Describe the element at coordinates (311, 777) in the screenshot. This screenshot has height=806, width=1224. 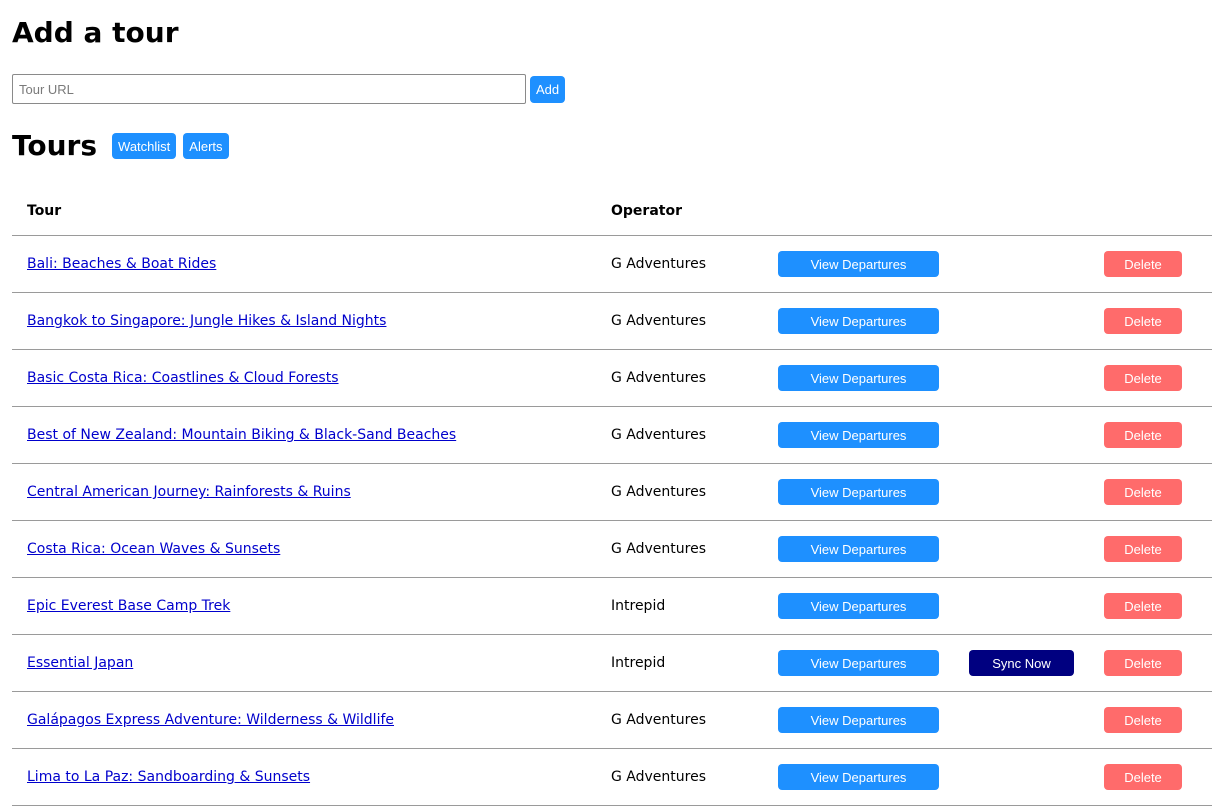
I see `tour-cell: Lima to La Paz: Sandboarding & Sunsets` at that location.